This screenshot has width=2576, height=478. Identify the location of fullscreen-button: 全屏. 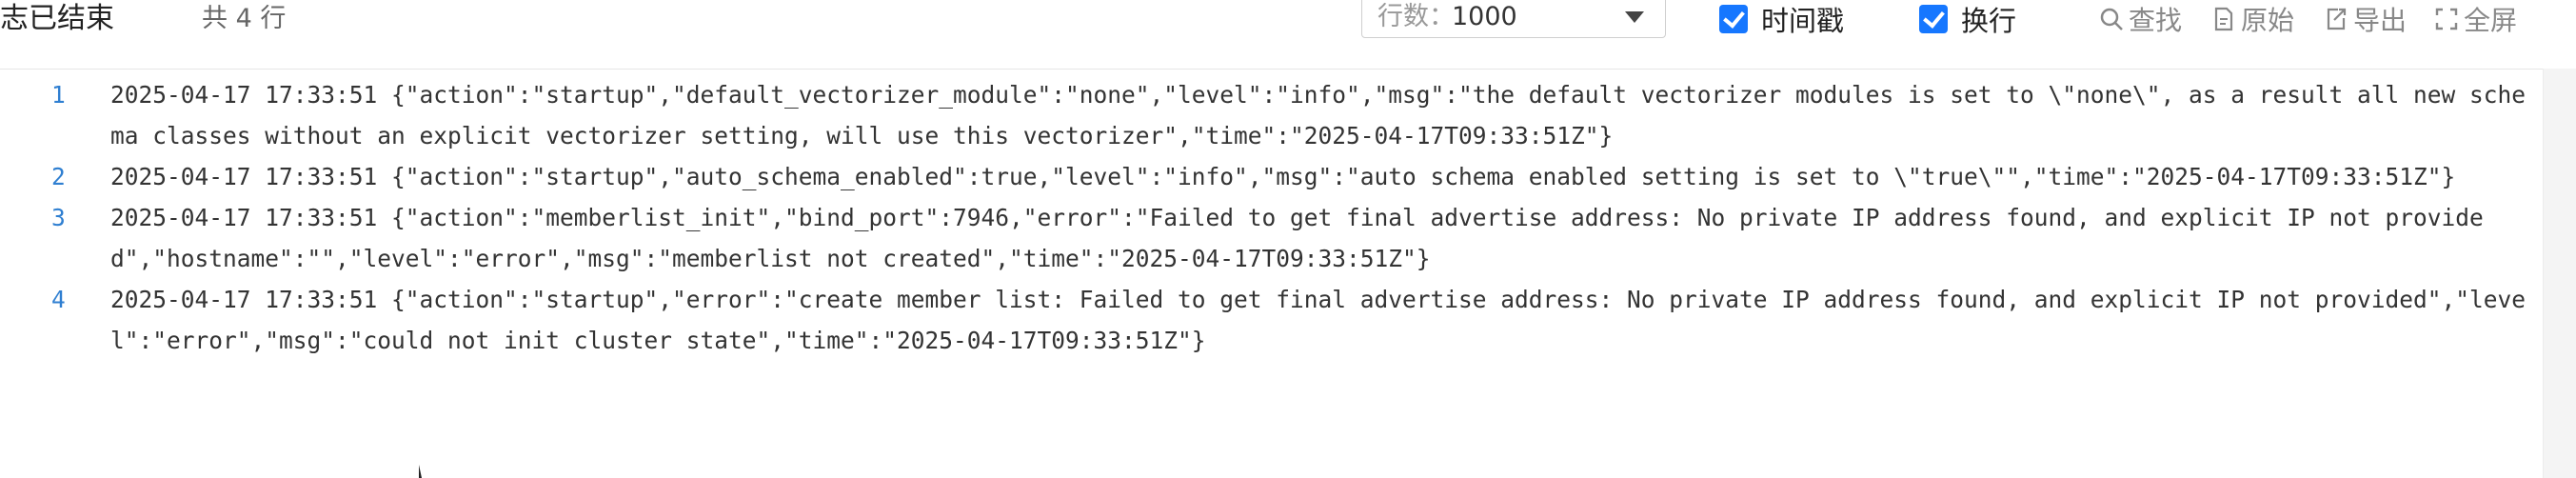
(2475, 19).